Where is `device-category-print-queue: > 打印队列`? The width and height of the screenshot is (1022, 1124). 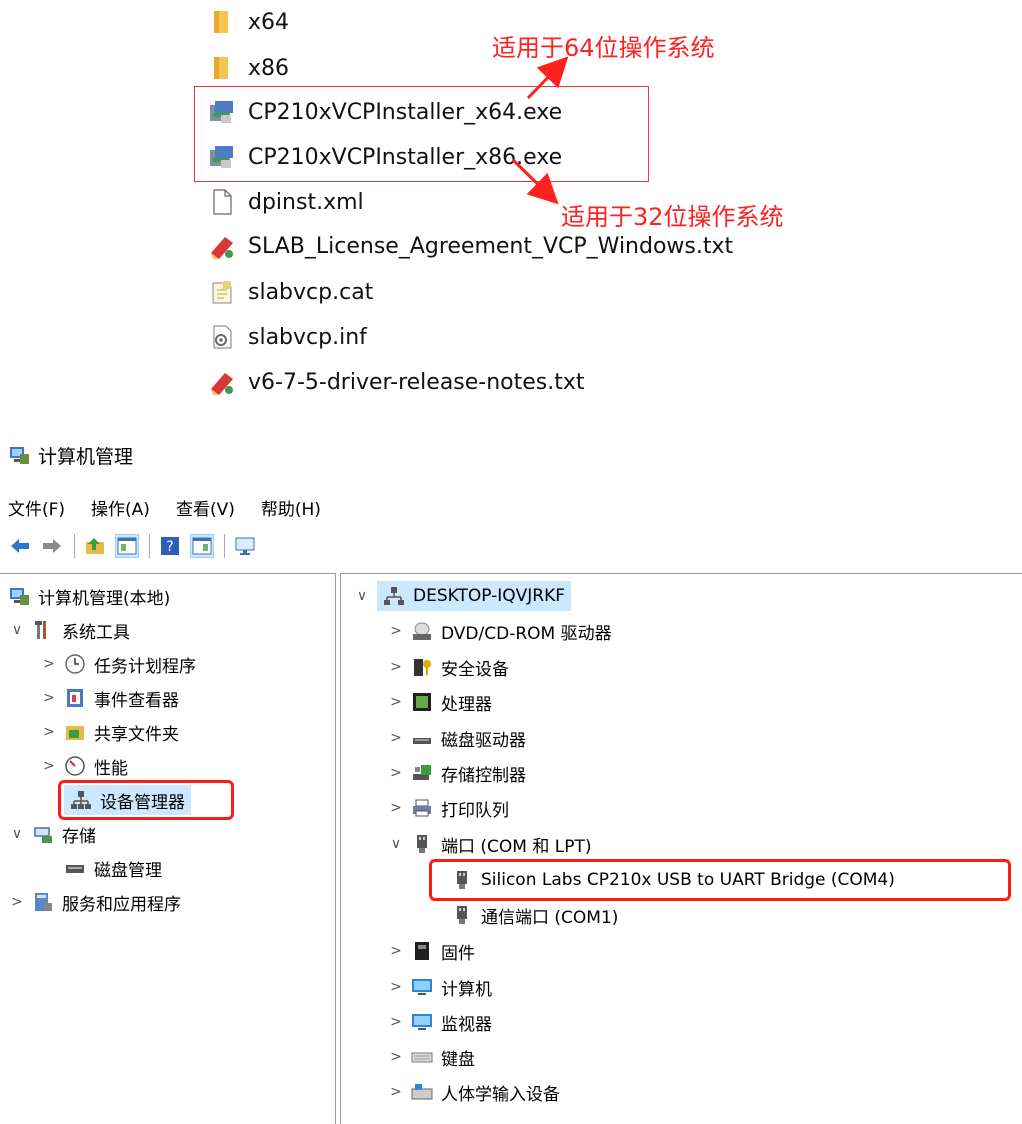
device-category-print-queue: > 打印队列 is located at coordinates (448, 808).